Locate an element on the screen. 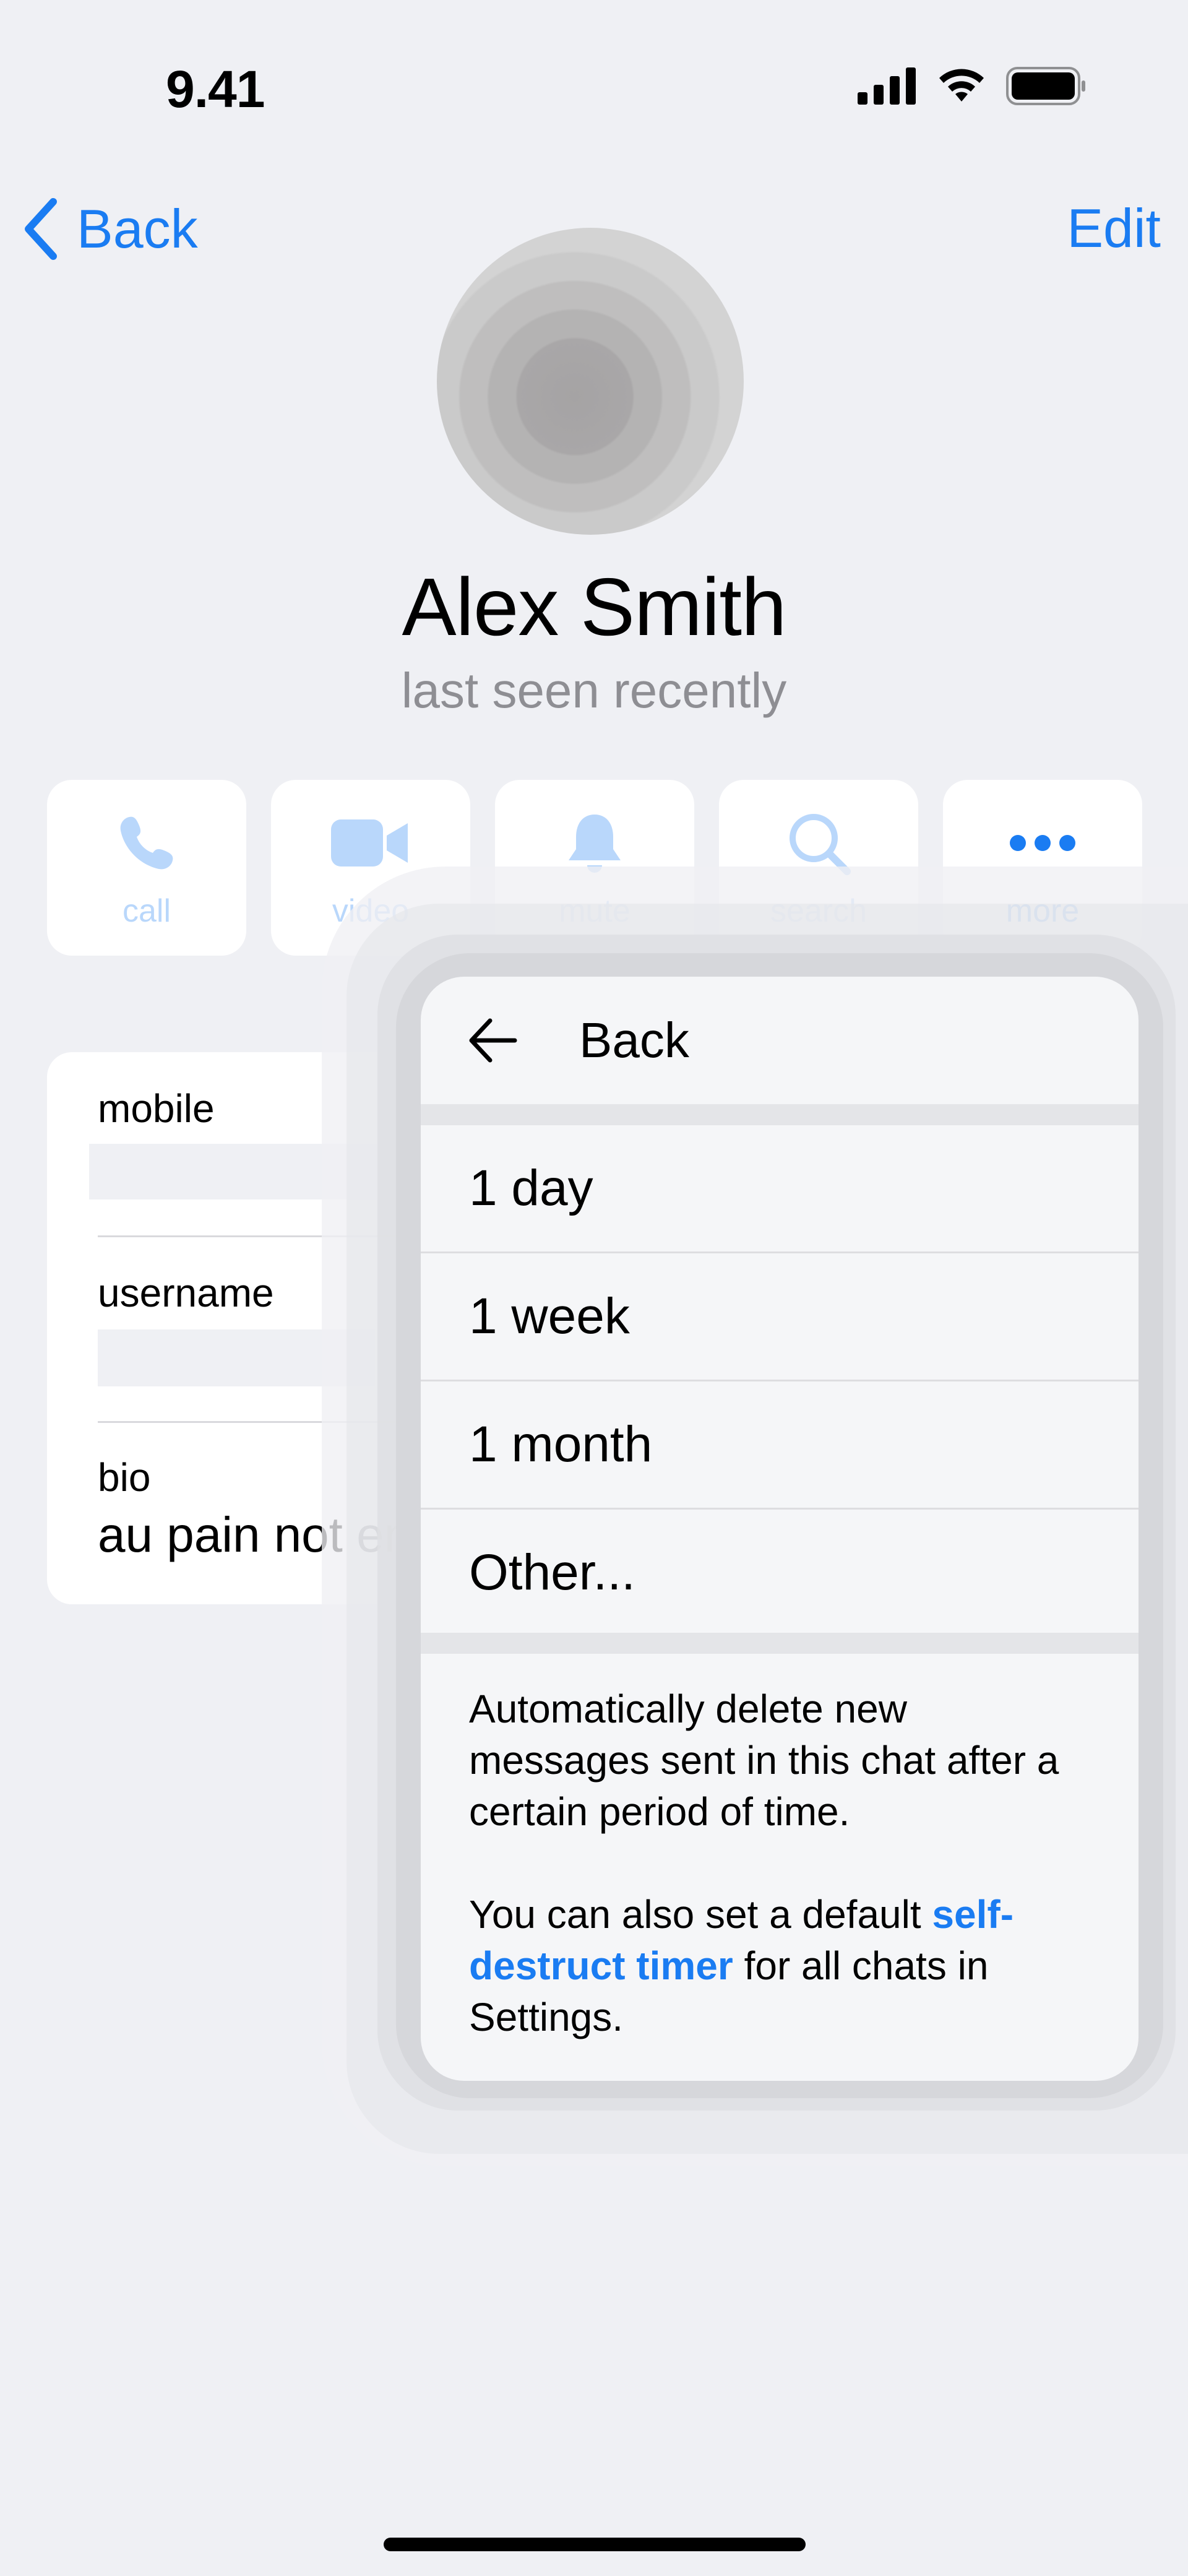 This screenshot has height=2576, width=1188. menu-back-button: Back is located at coordinates (779, 1040).